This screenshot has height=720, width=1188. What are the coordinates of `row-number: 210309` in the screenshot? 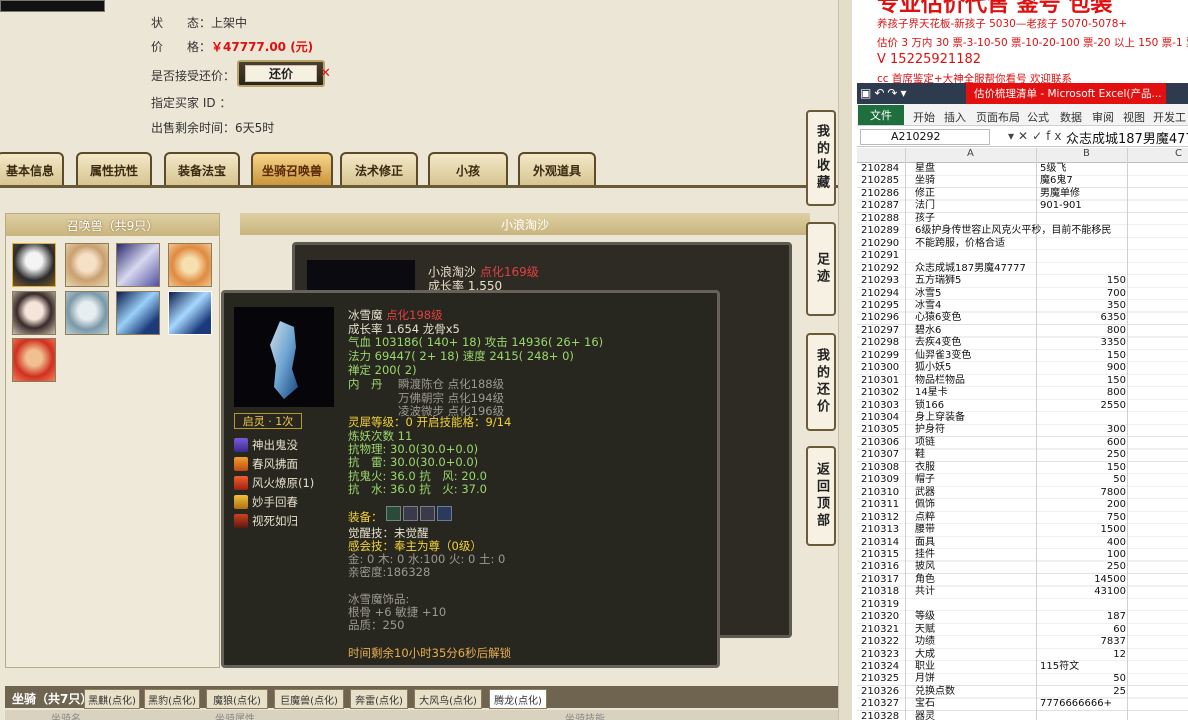 It's located at (885, 480).